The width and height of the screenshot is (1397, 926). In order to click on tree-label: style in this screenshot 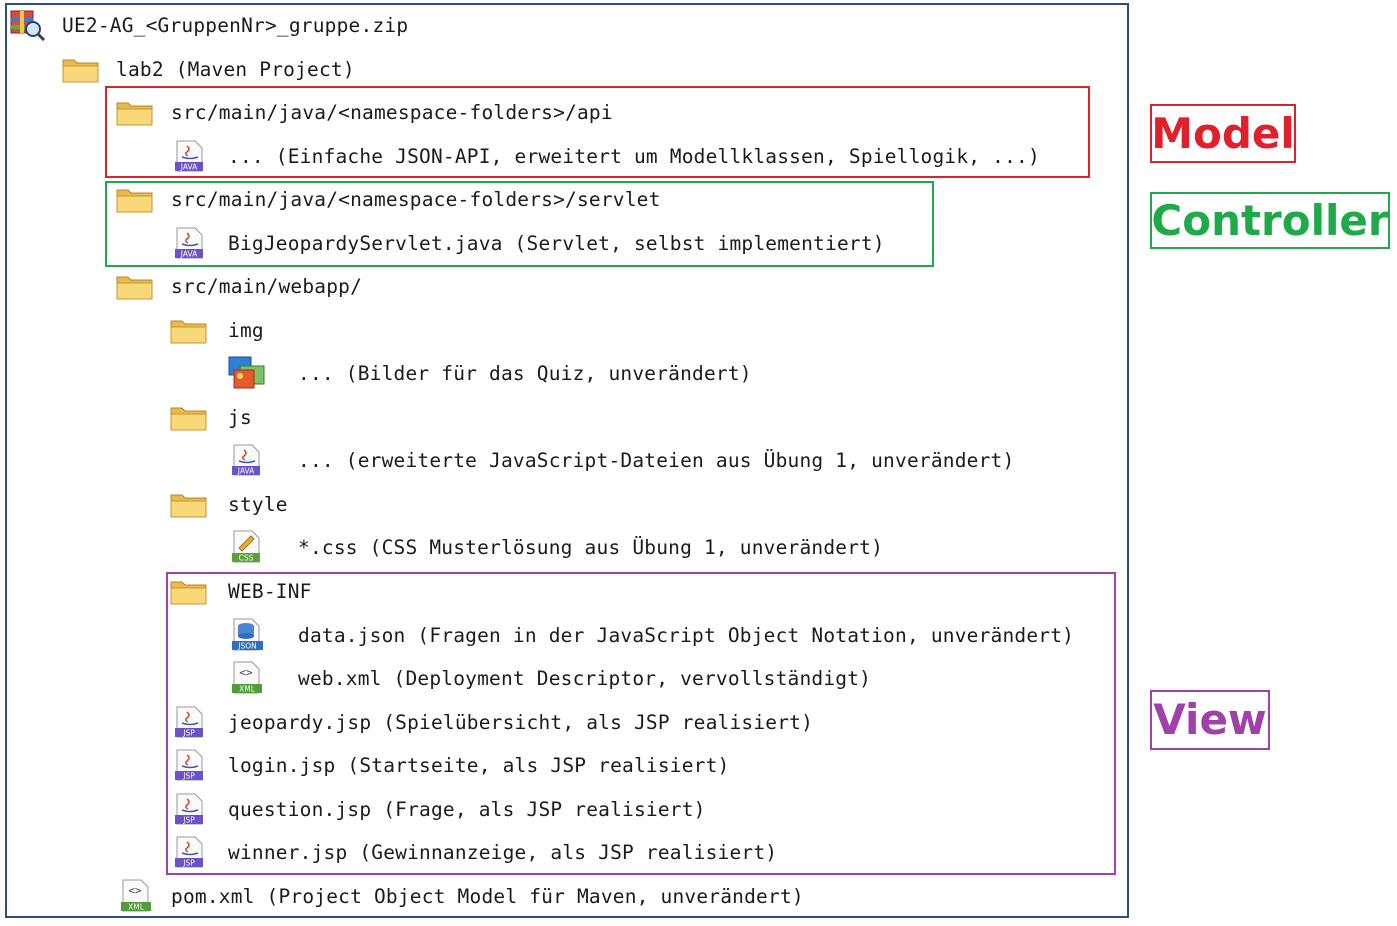, I will do `click(258, 504)`.